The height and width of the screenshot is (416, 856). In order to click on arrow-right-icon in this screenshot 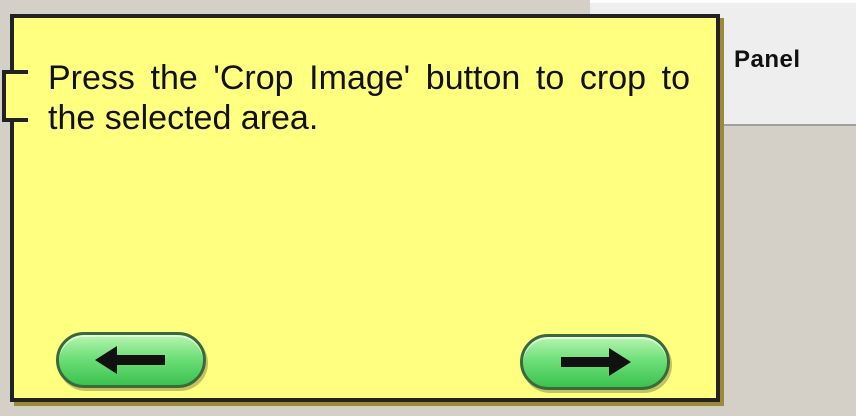, I will do `click(596, 362)`.